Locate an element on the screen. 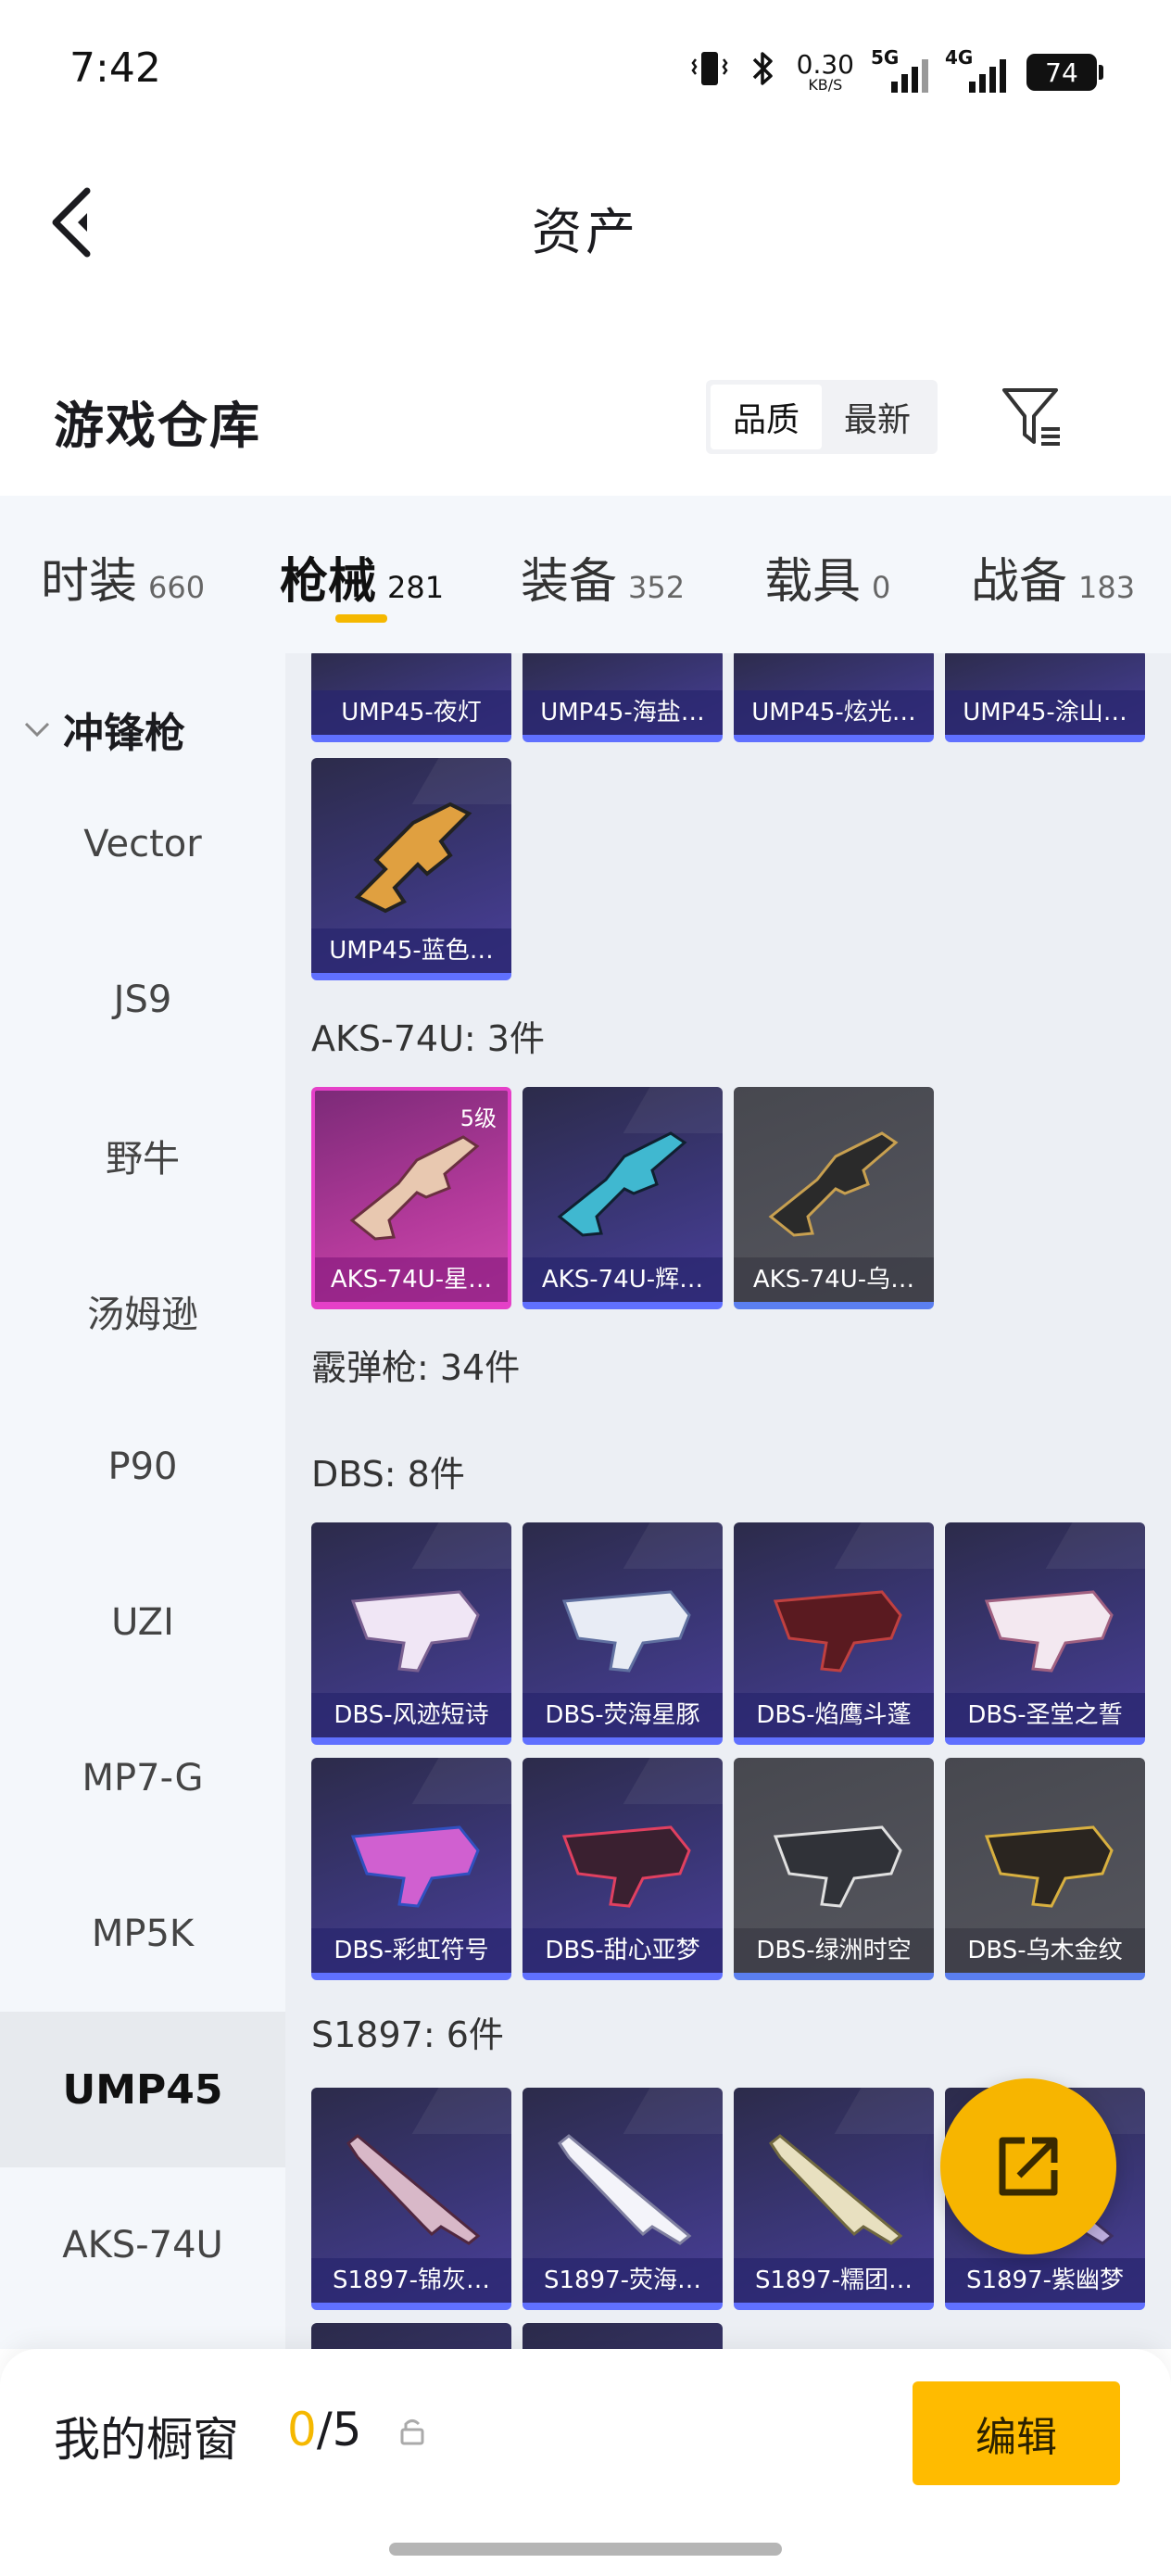 Image resolution: width=1171 pixels, height=2576 pixels. item-label: DBS-荧海星豚 is located at coordinates (623, 1715).